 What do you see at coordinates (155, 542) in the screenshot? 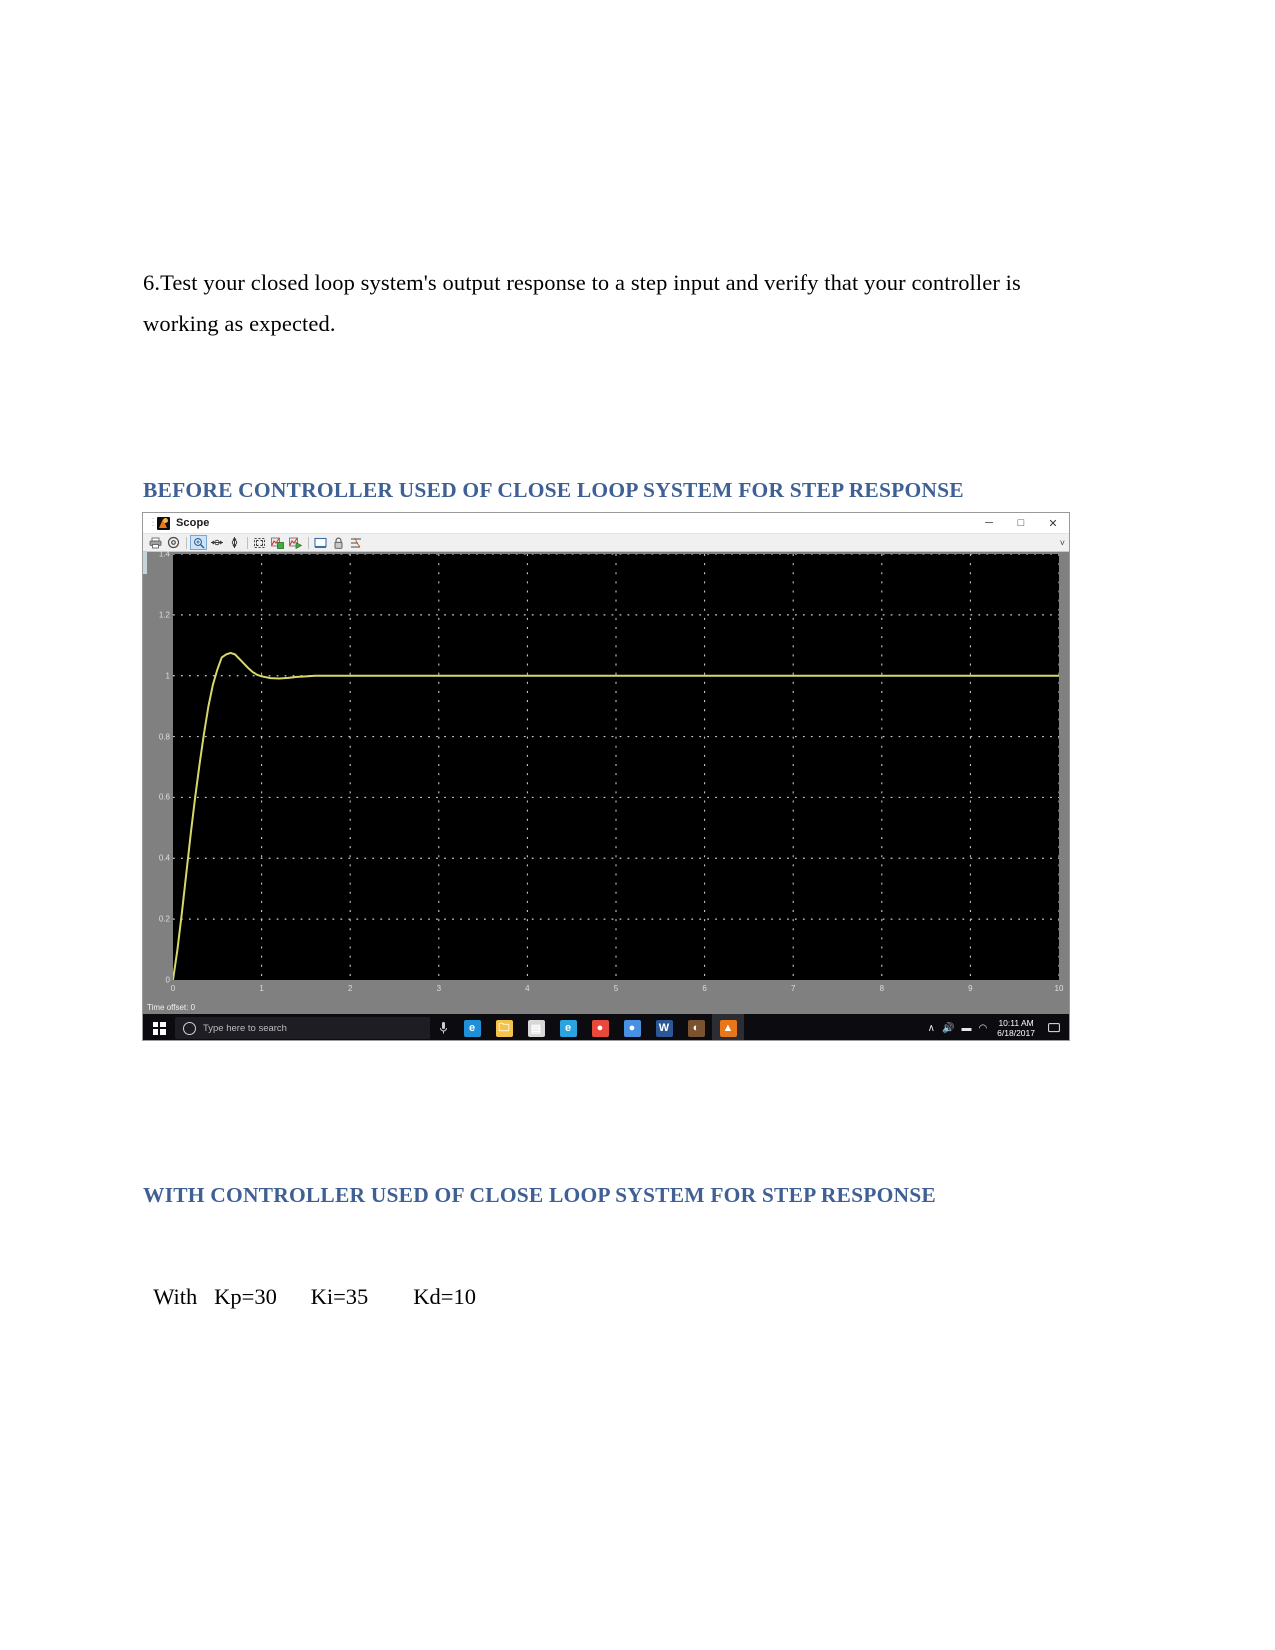
I see `print-icon` at bounding box center [155, 542].